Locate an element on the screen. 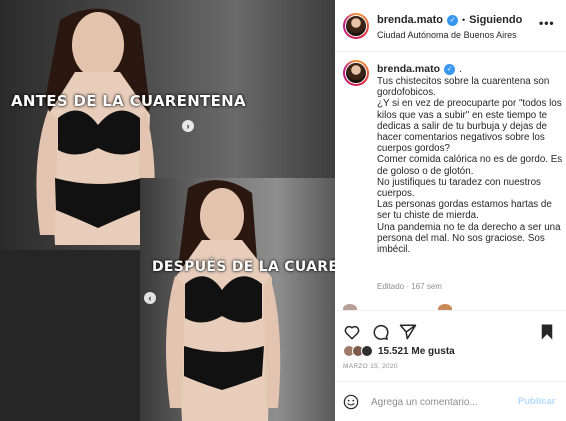 The width and height of the screenshot is (566, 421). publish-button: Publicar is located at coordinates (537, 401).